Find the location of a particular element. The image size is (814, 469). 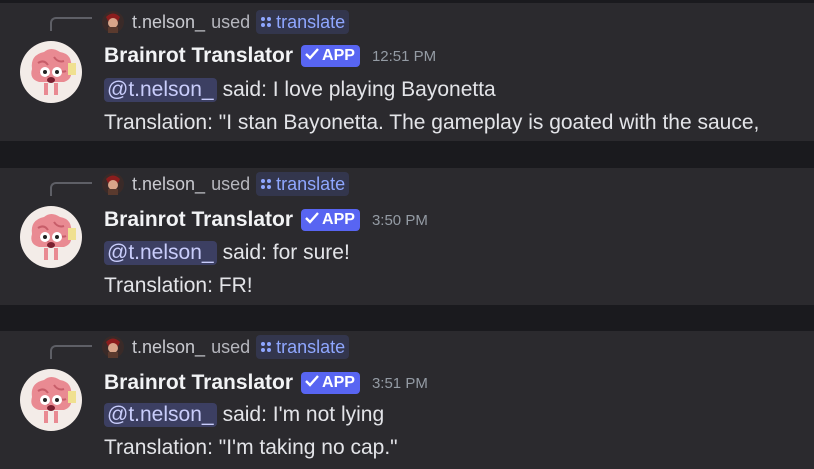

said-text: said: for sure! is located at coordinates (286, 252).